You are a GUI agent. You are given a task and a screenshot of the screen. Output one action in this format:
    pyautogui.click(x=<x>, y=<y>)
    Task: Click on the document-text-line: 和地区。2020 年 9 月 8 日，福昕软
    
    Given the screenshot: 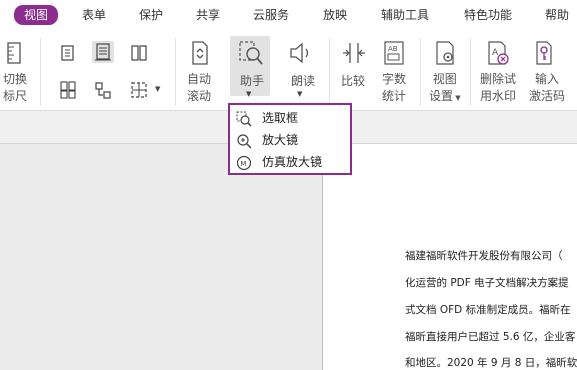 What is the action you would take?
    pyautogui.click(x=491, y=363)
    